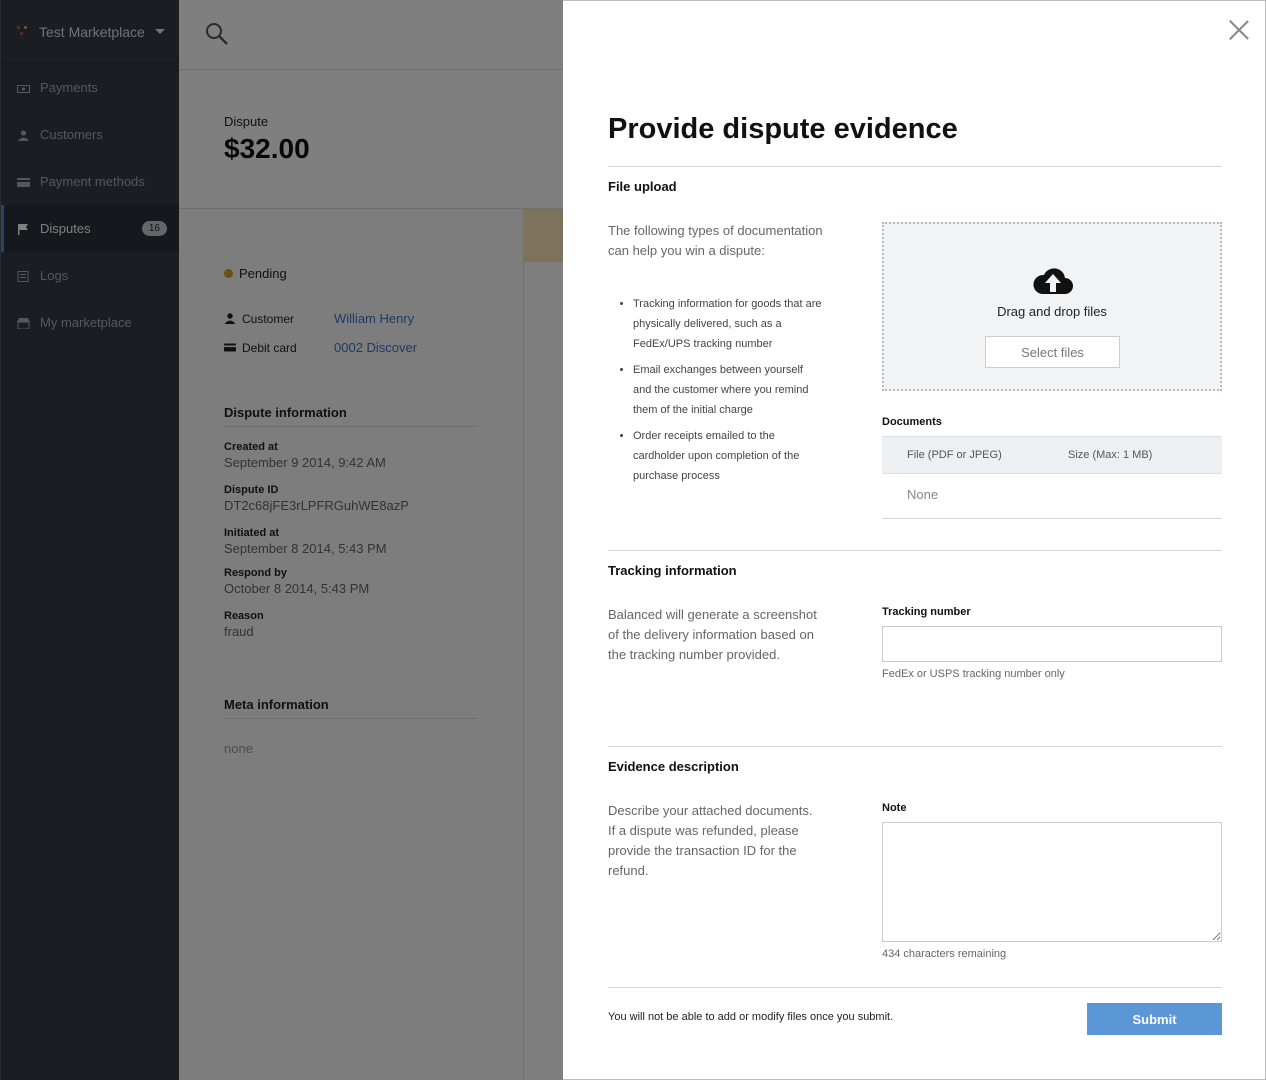 This screenshot has width=1266, height=1080. What do you see at coordinates (912, 422) in the screenshot?
I see `documents-label: Documents` at bounding box center [912, 422].